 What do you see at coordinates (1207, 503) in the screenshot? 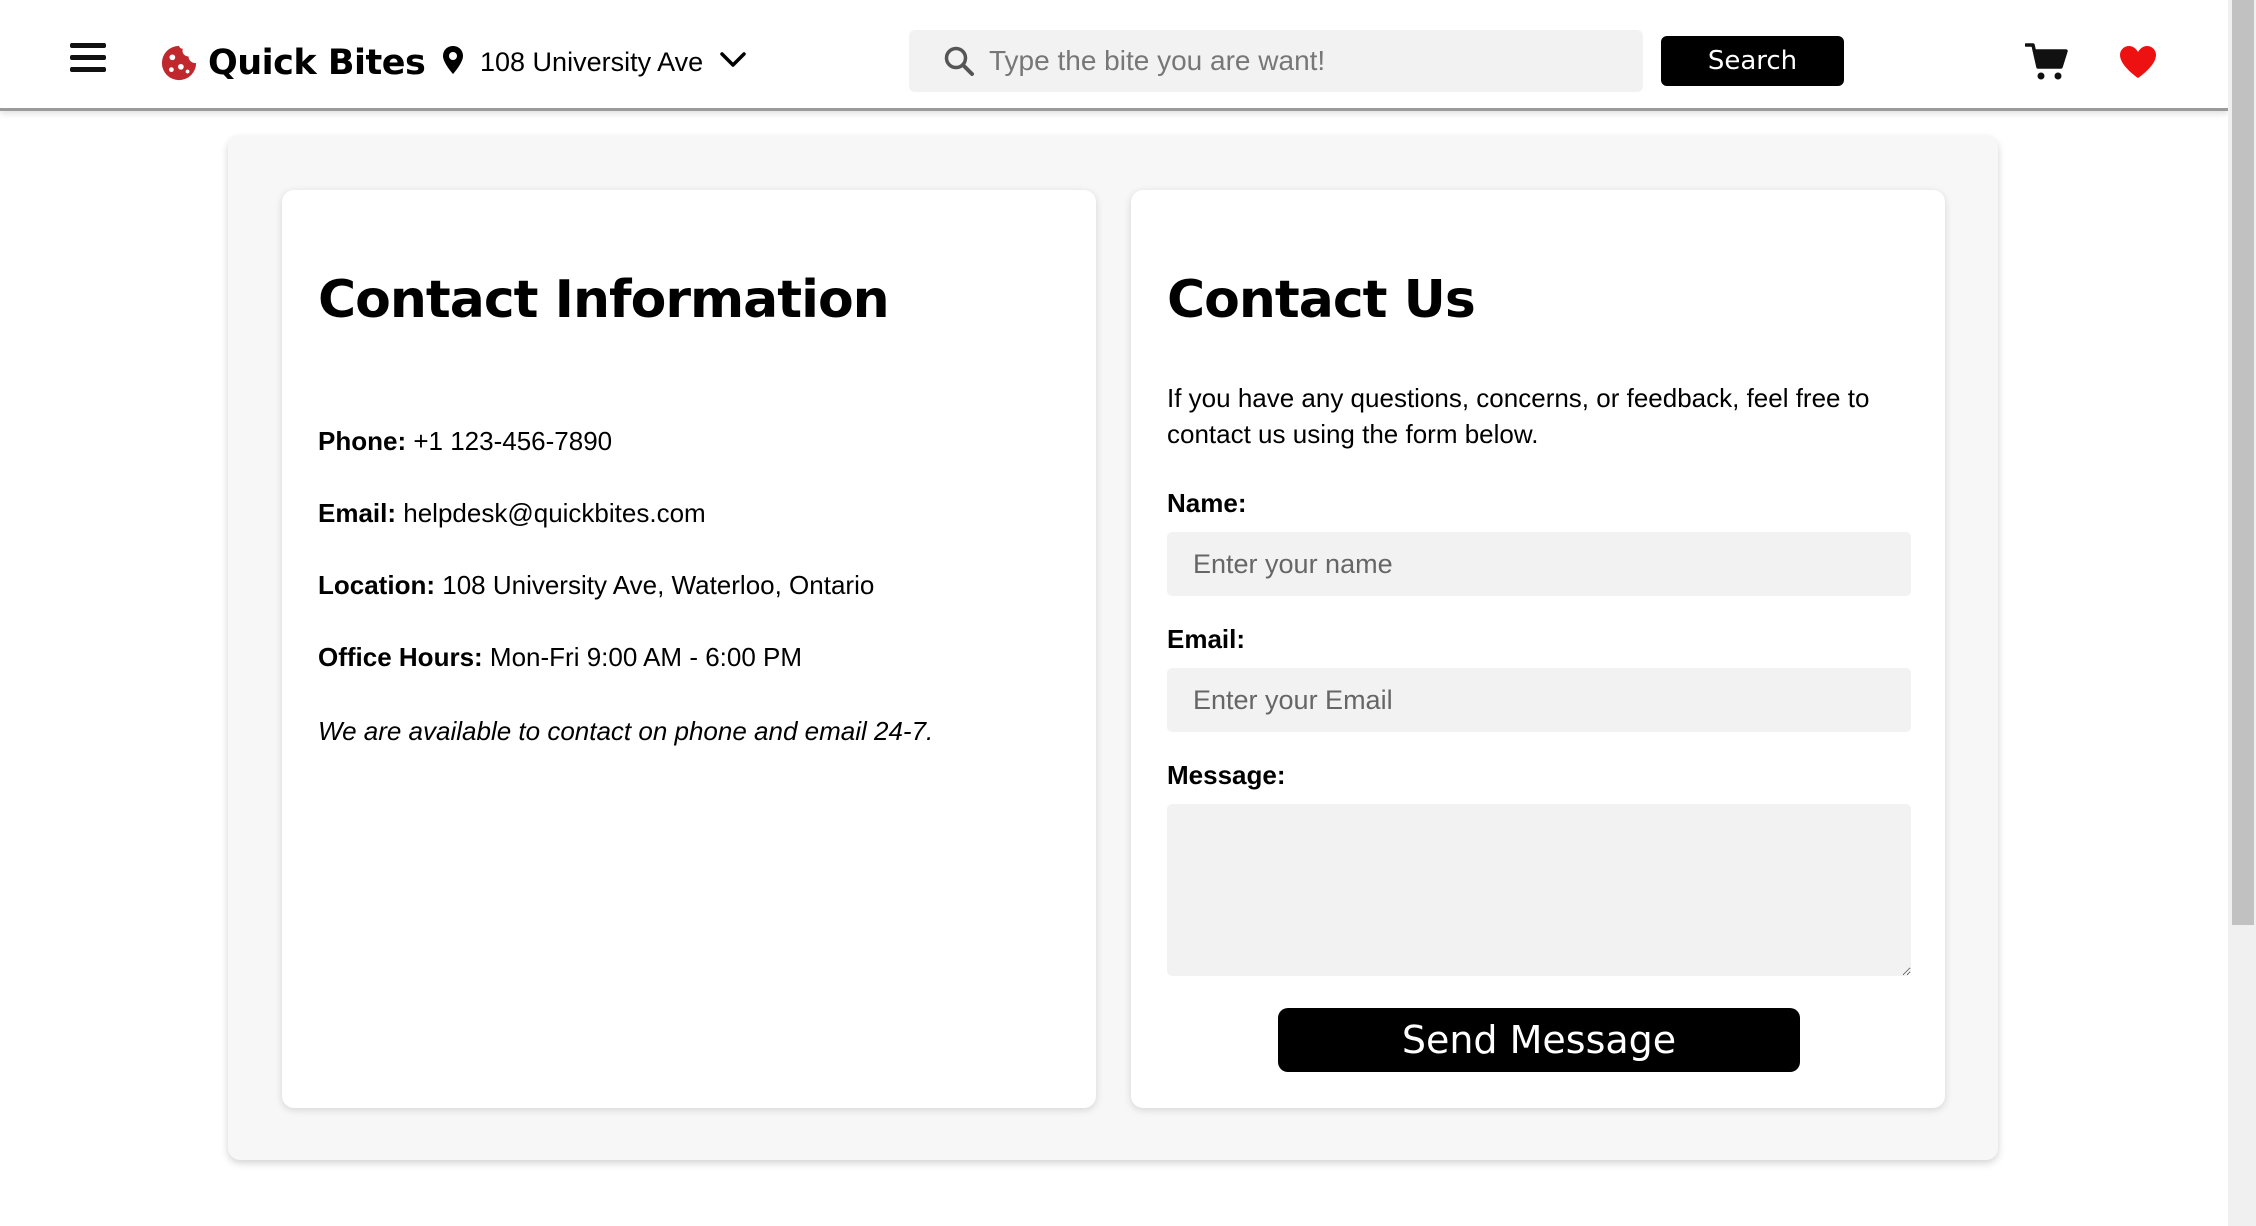
I see `name-label: Name:` at bounding box center [1207, 503].